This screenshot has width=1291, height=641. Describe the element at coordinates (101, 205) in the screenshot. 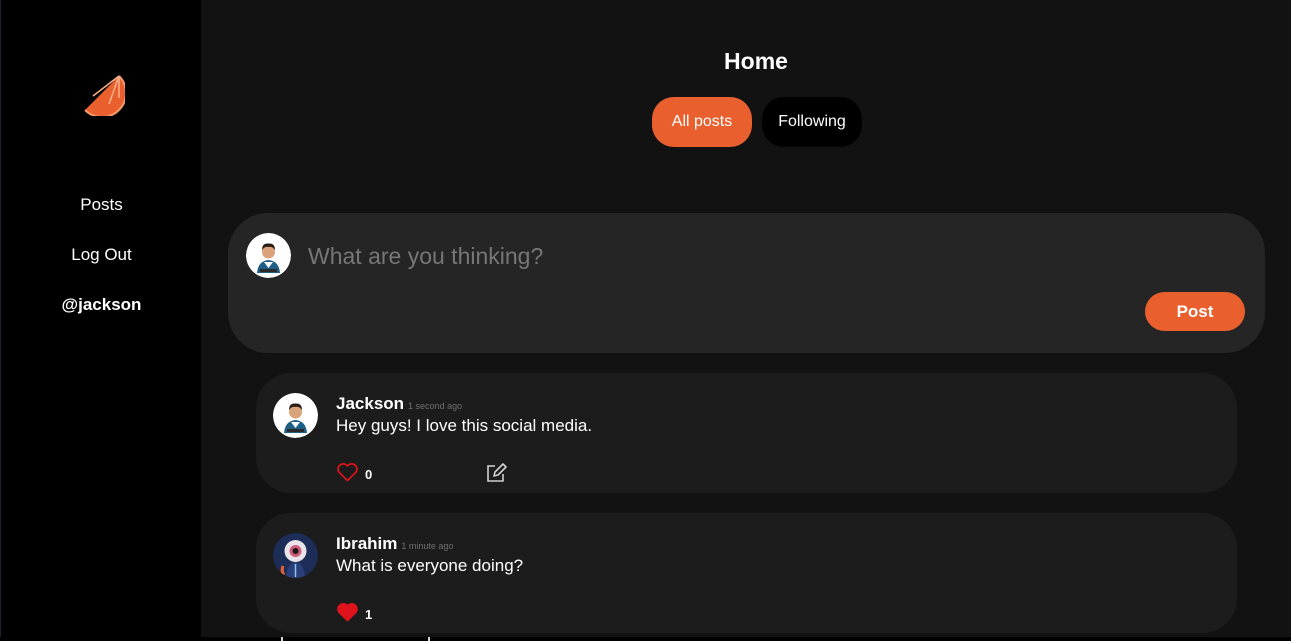

I see `sidebar-item-posts: Posts` at that location.